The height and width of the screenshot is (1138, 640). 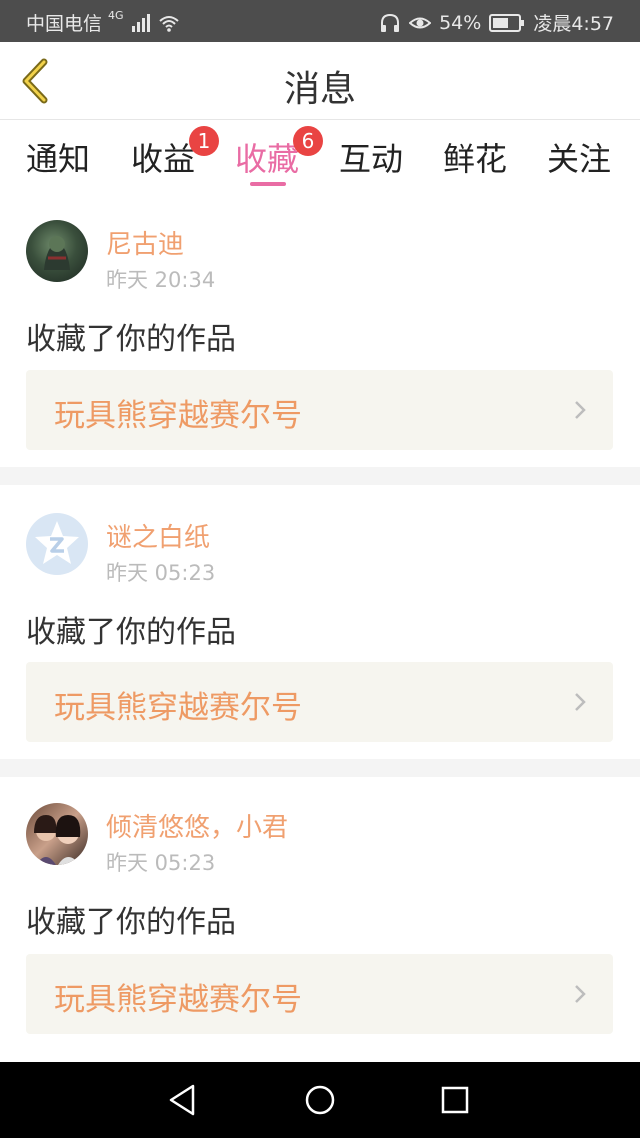 I want to click on unread-badge: 6, so click(x=308, y=141).